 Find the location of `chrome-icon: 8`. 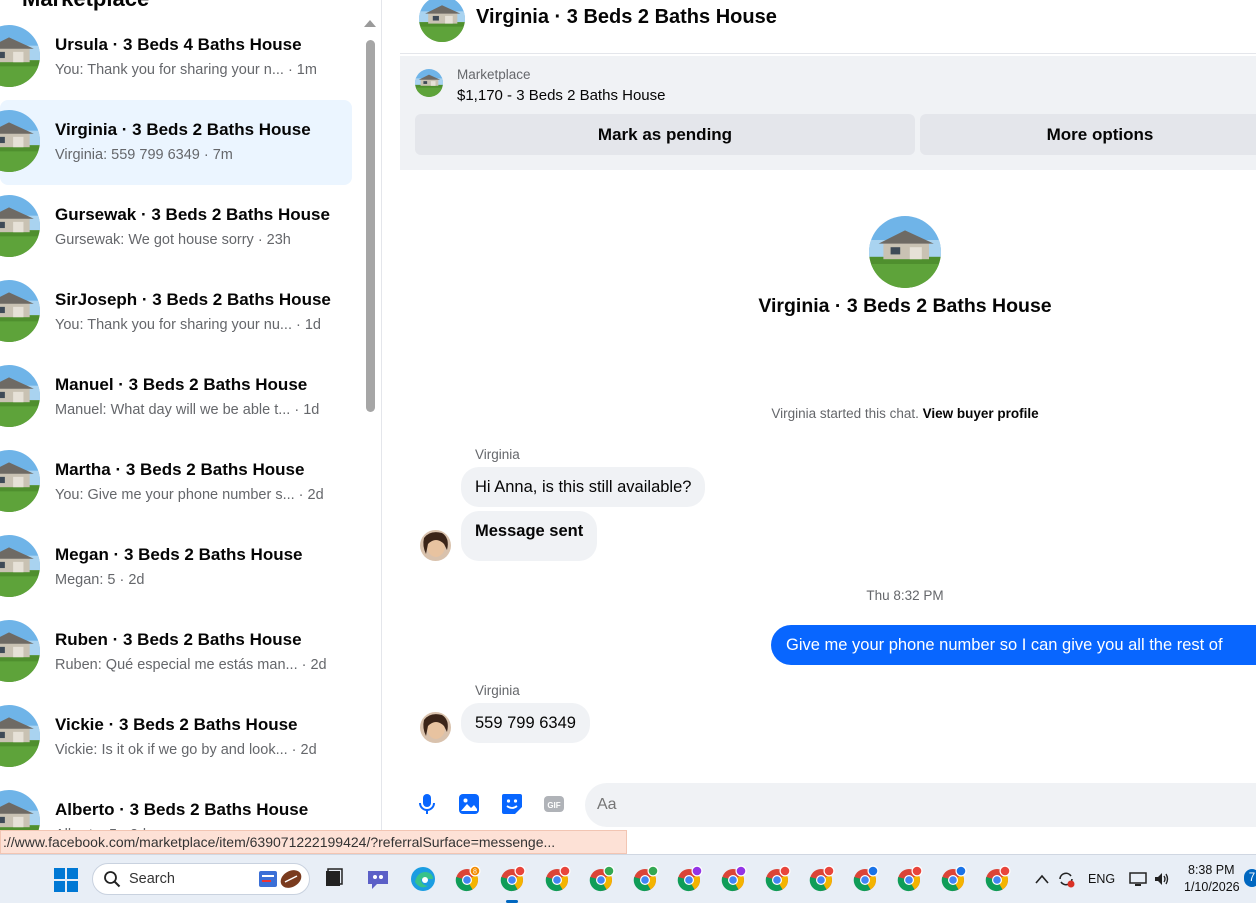

chrome-icon: 8 is located at coordinates (467, 879).